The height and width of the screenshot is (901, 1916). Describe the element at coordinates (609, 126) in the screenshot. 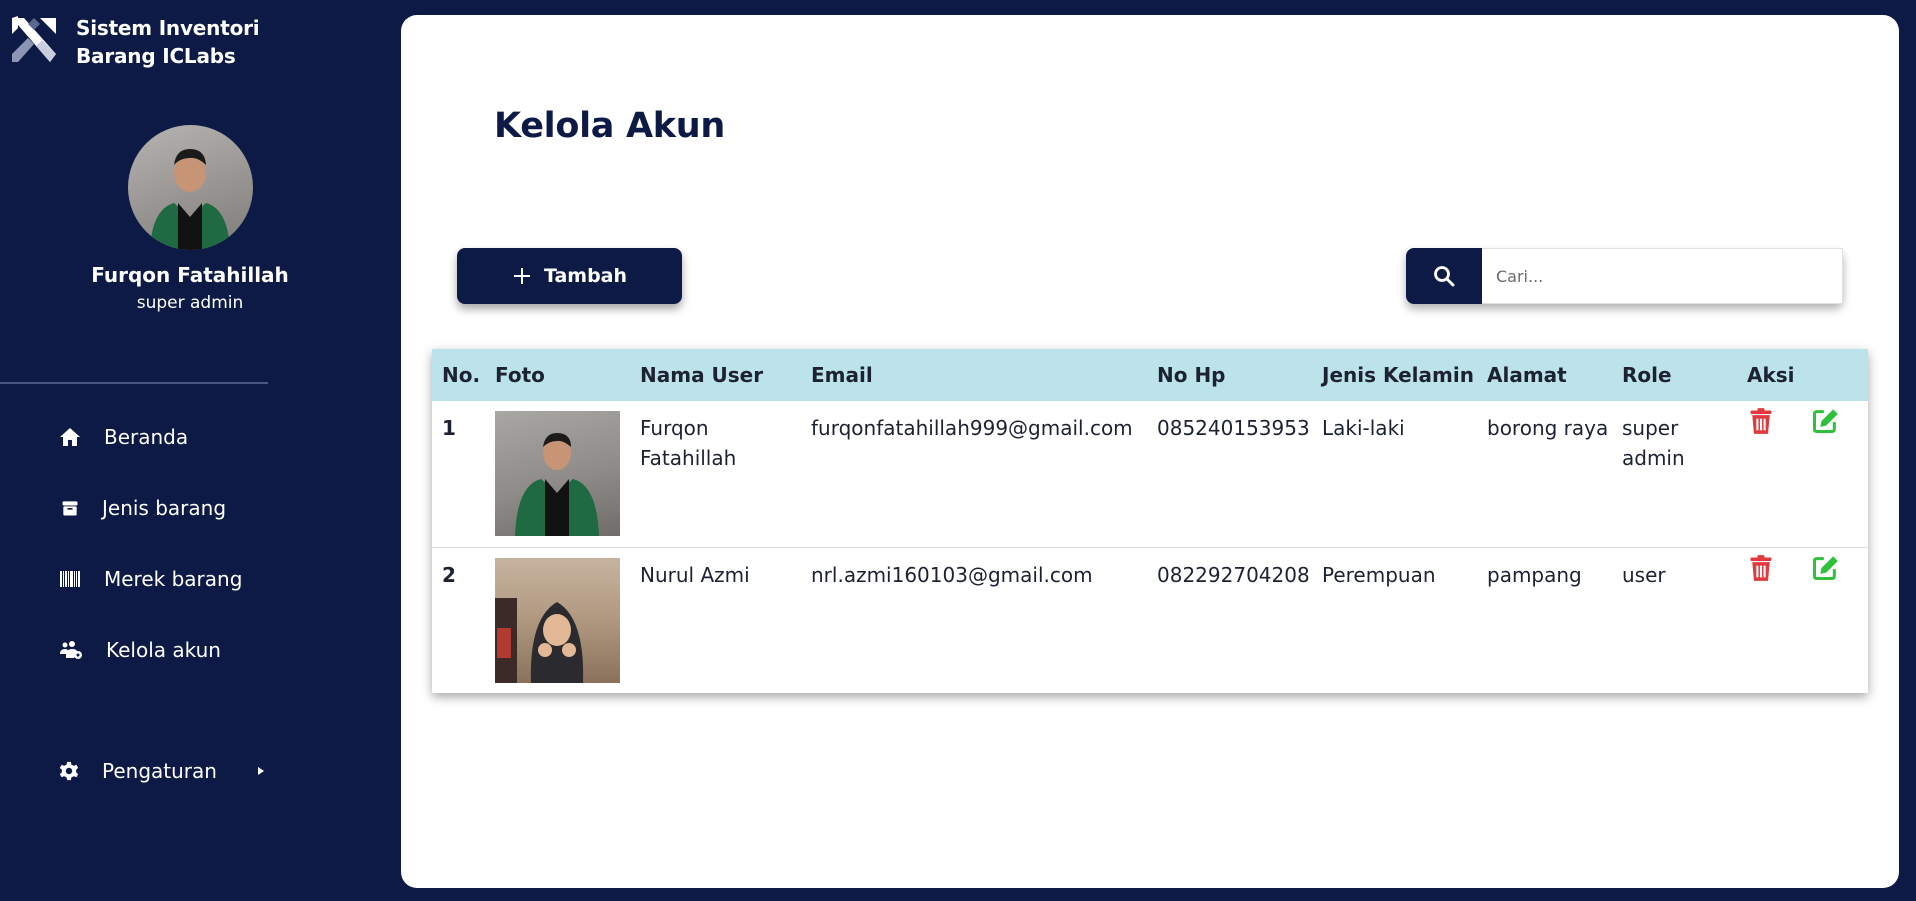

I see `page-title: Kelola Akun` at that location.